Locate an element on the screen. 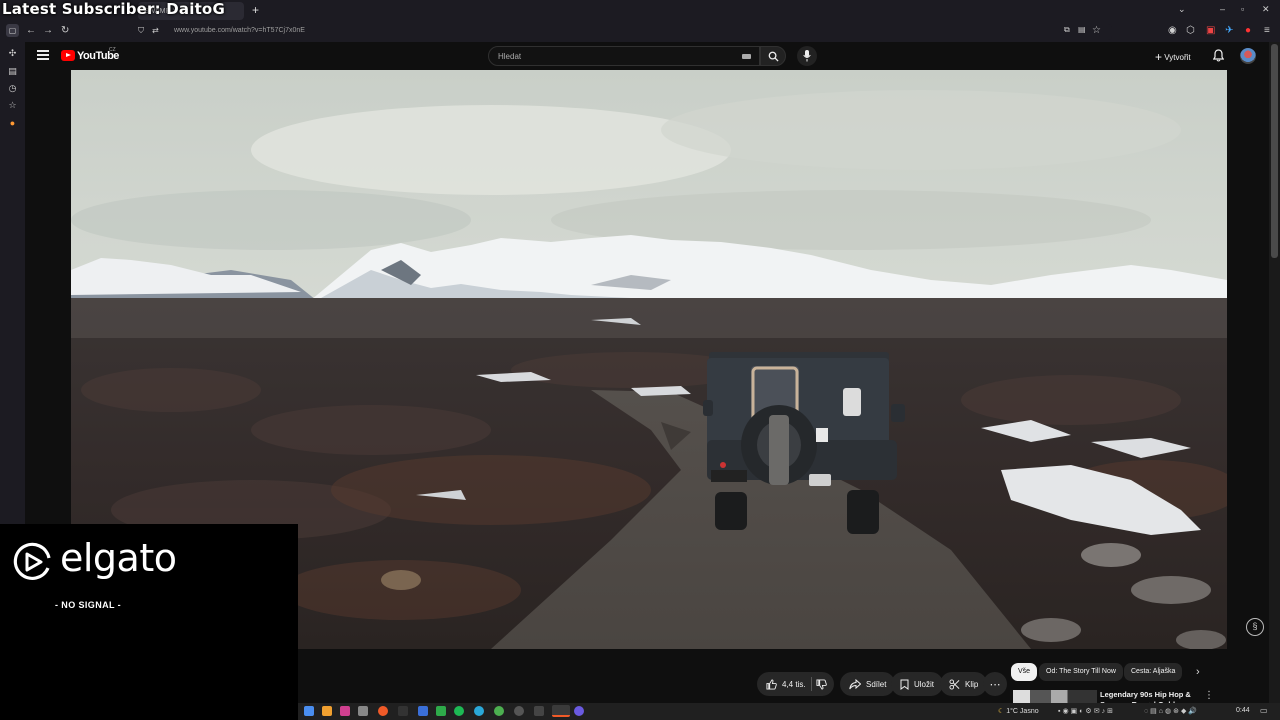  maximize-icon: ▫ is located at coordinates (1242, 9).